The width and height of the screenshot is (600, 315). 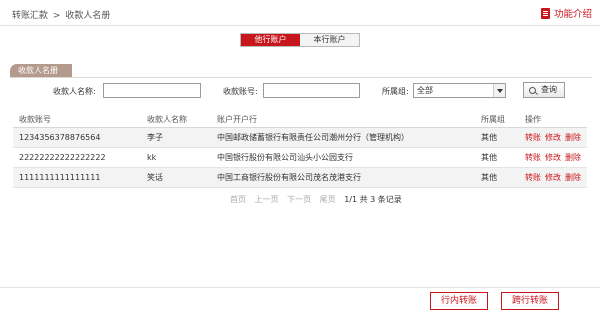 I want to click on row-bank: 中国工商银行股份有限公司茂名茂港支行, so click(x=289, y=177).